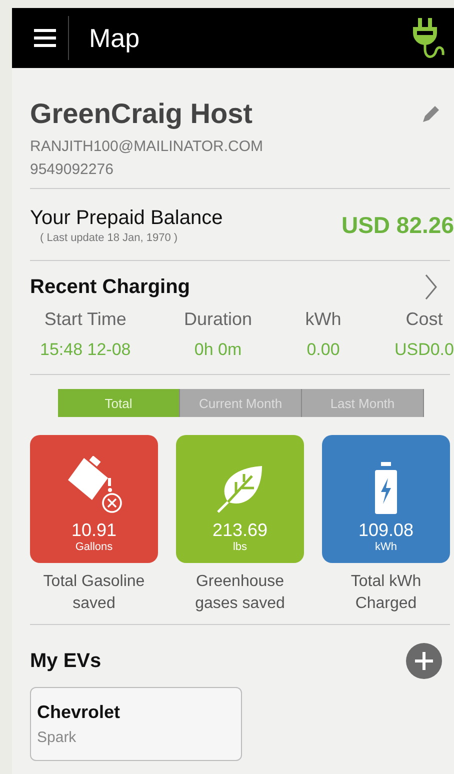 The height and width of the screenshot is (774, 454). Describe the element at coordinates (431, 287) in the screenshot. I see `chevron-right-icon` at that location.